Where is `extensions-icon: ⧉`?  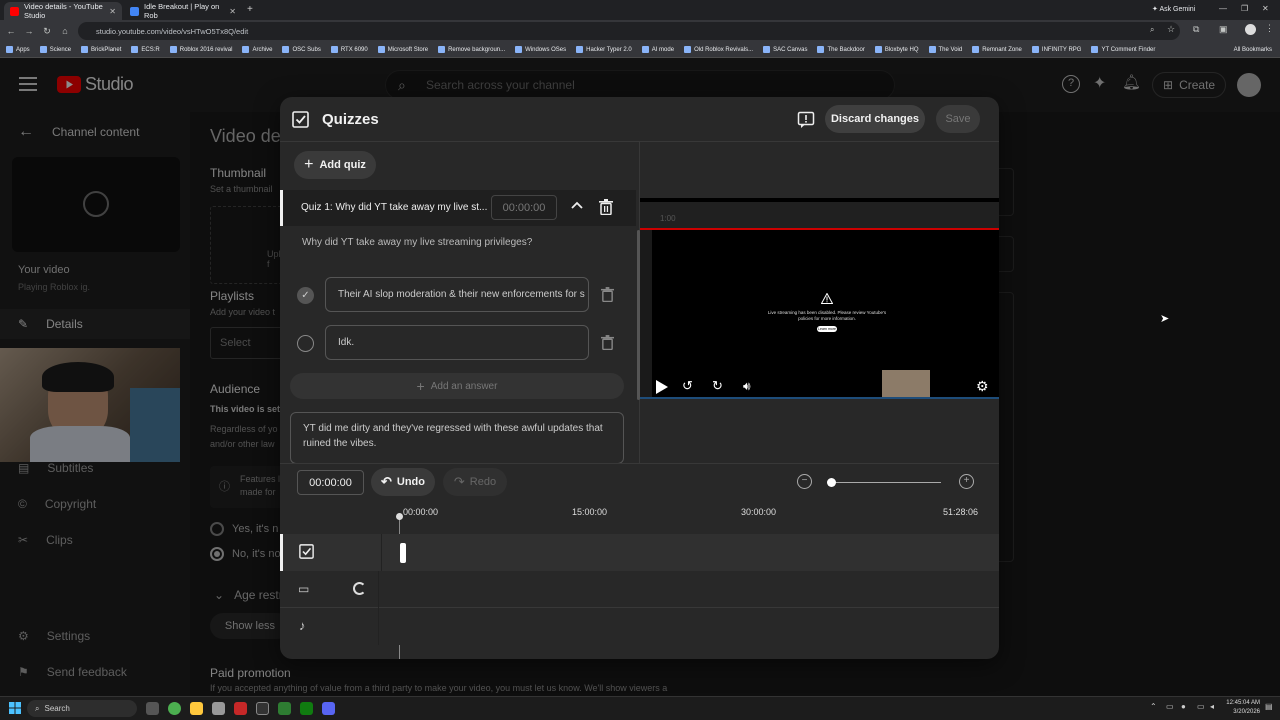
extensions-icon: ⧉ is located at coordinates (1196, 29).